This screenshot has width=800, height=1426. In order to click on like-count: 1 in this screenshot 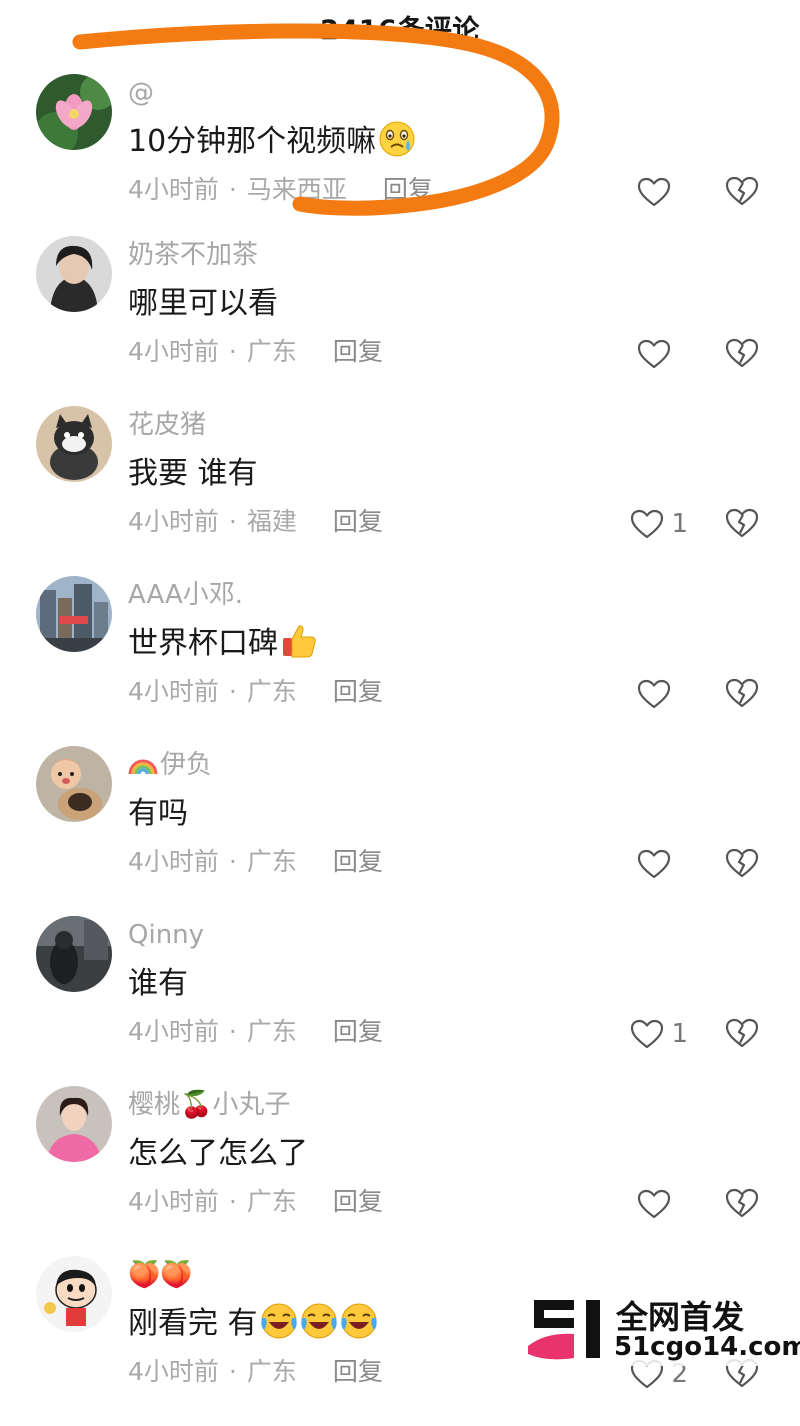, I will do `click(679, 1034)`.